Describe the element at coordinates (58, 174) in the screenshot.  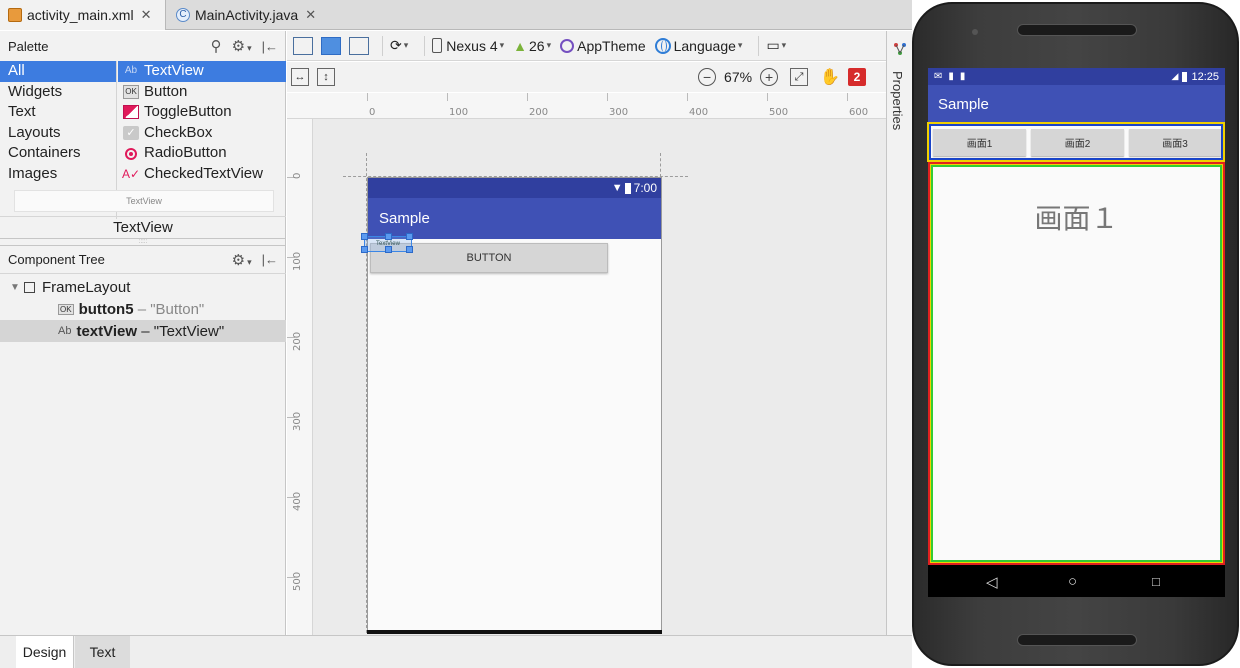
I see `category-images: Images` at that location.